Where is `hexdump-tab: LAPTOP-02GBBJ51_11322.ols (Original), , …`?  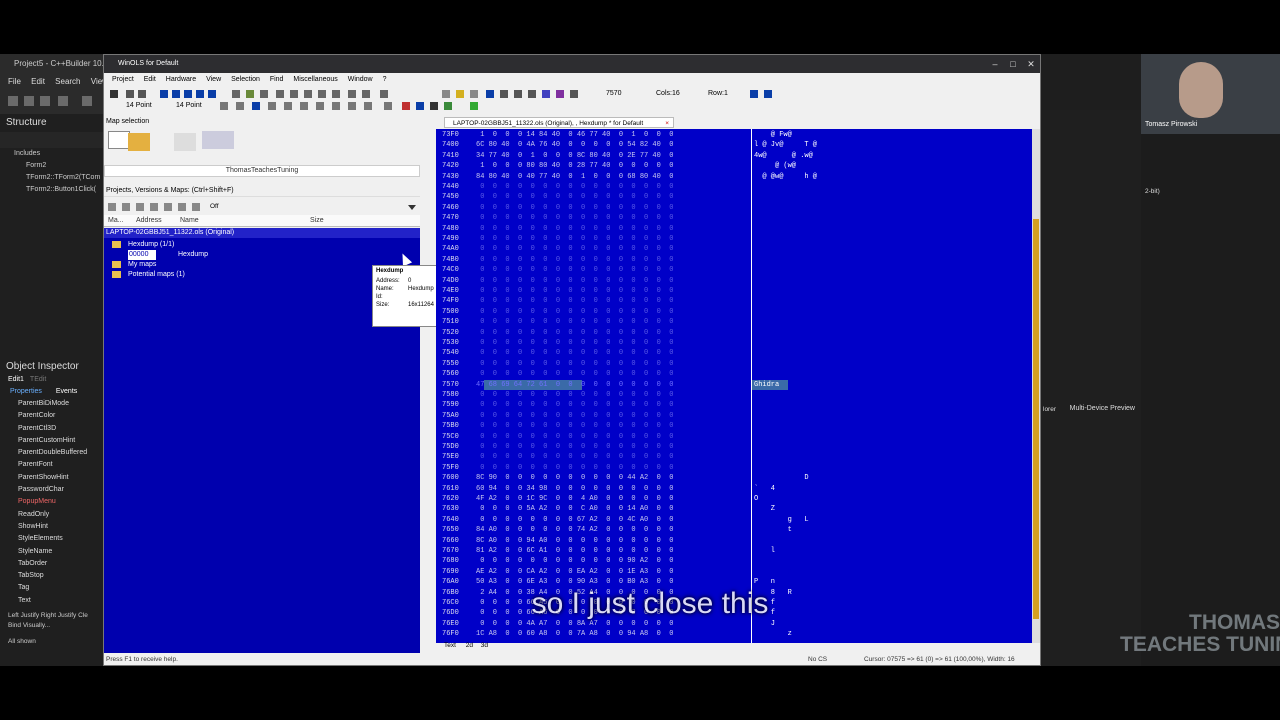
hexdump-tab: LAPTOP-02GBBJ51_11322.ols (Original), , … is located at coordinates (559, 122).